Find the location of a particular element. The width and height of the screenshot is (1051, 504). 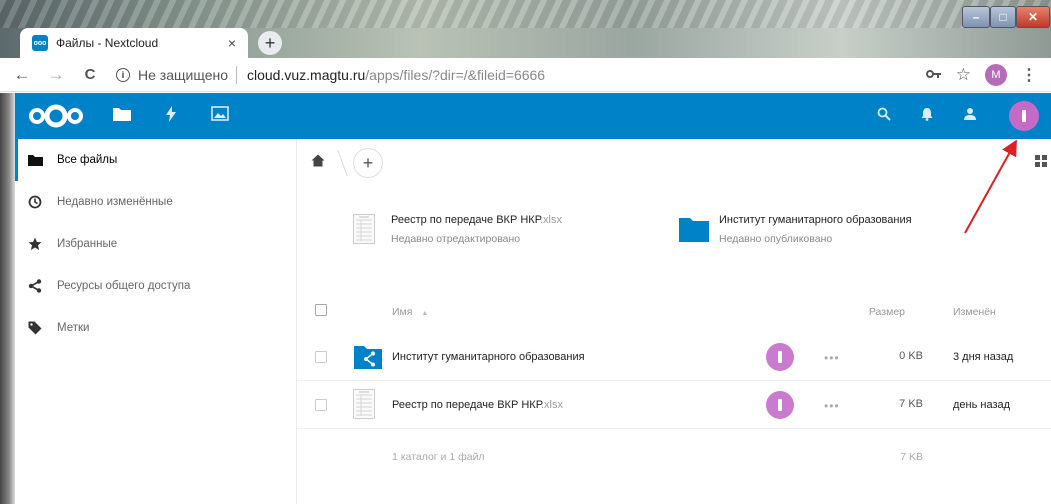

sidebar-item-label: Избранные is located at coordinates (87, 244).